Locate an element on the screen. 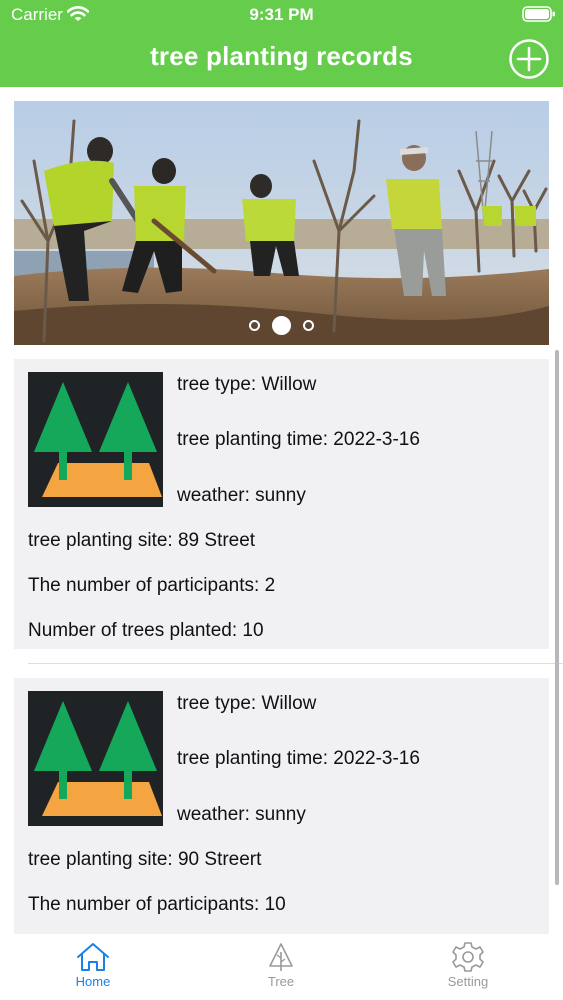  tab-bar: Home Tree Setting is located at coordinates (281, 967).